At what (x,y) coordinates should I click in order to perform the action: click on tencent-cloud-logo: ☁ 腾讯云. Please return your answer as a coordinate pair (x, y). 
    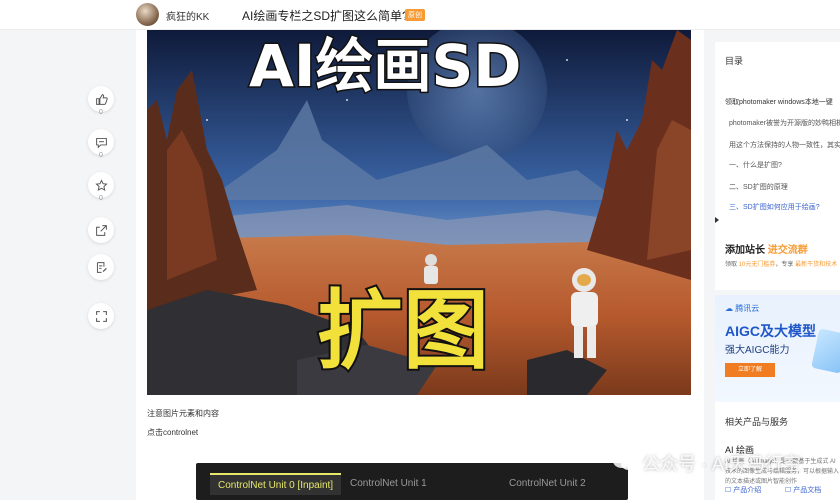
    Looking at the image, I should click on (742, 308).